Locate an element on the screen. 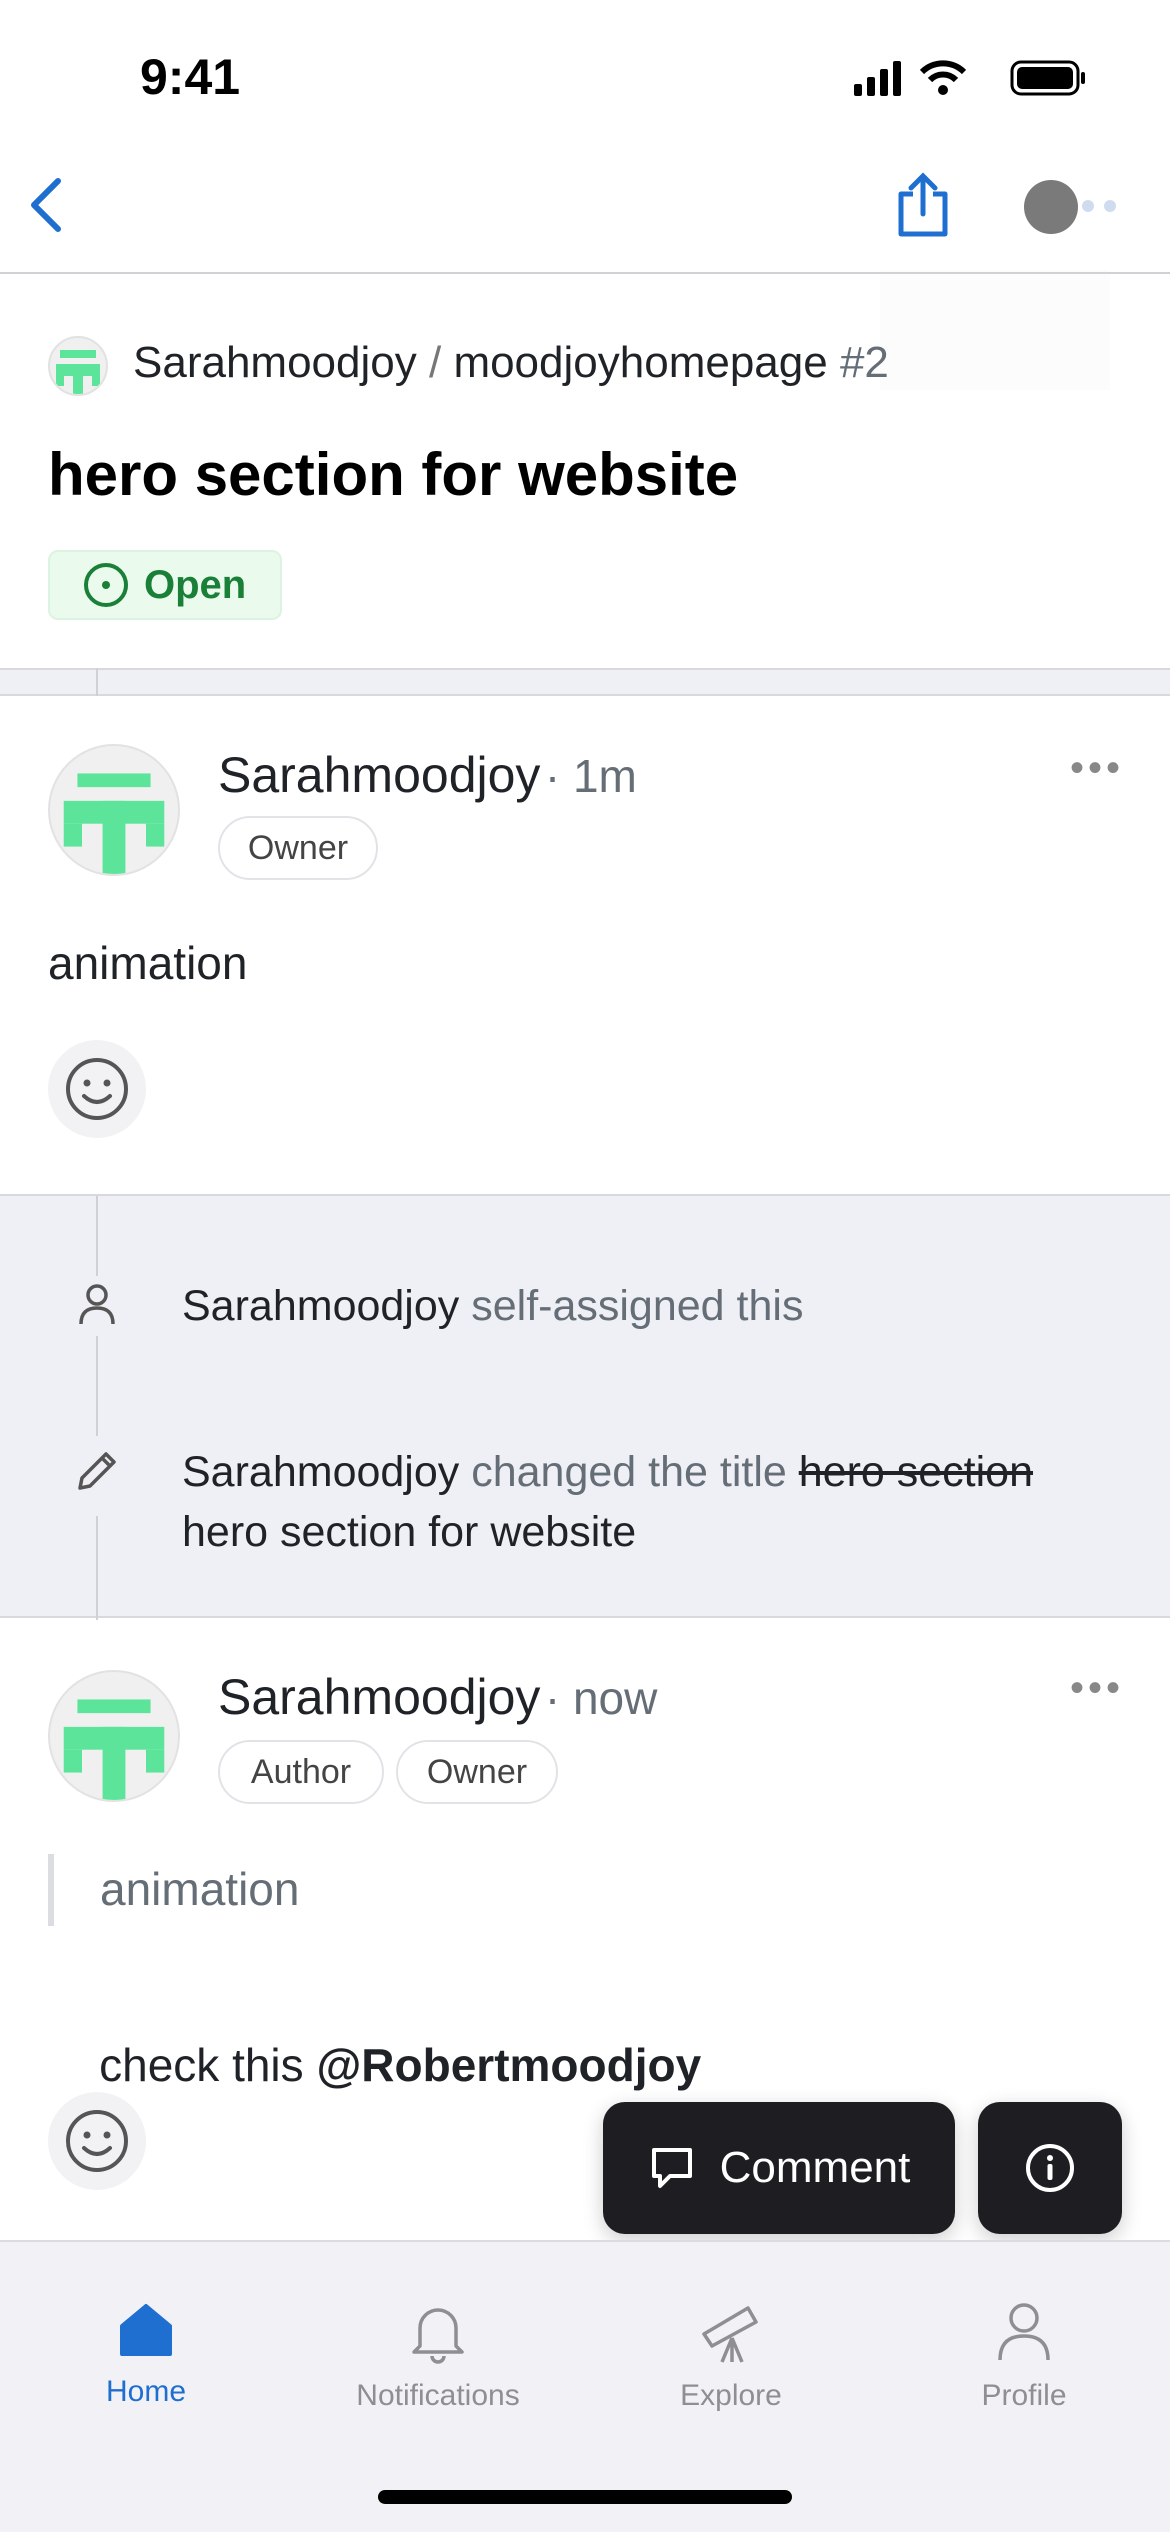  issue-title: hero section for website is located at coordinates (393, 474).